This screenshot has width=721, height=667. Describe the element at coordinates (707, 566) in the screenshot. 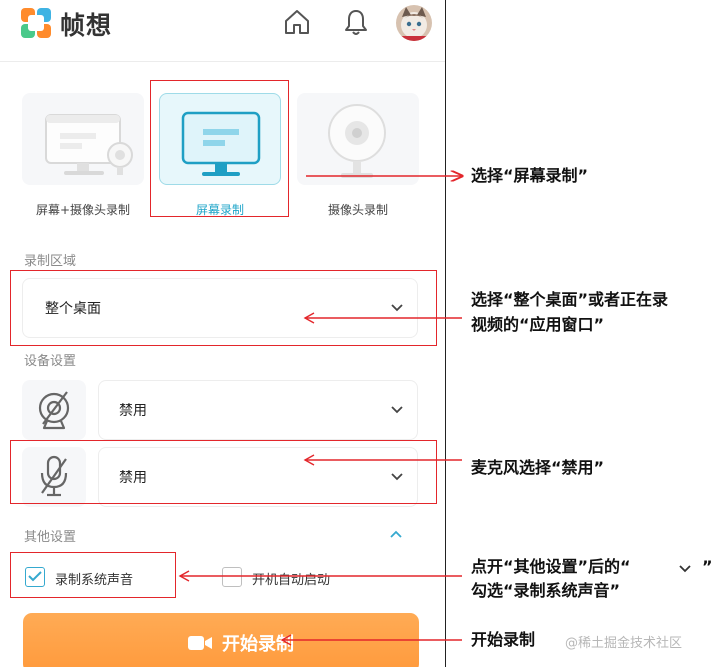

I see `annotation-text-other-settings-end: ”` at that location.